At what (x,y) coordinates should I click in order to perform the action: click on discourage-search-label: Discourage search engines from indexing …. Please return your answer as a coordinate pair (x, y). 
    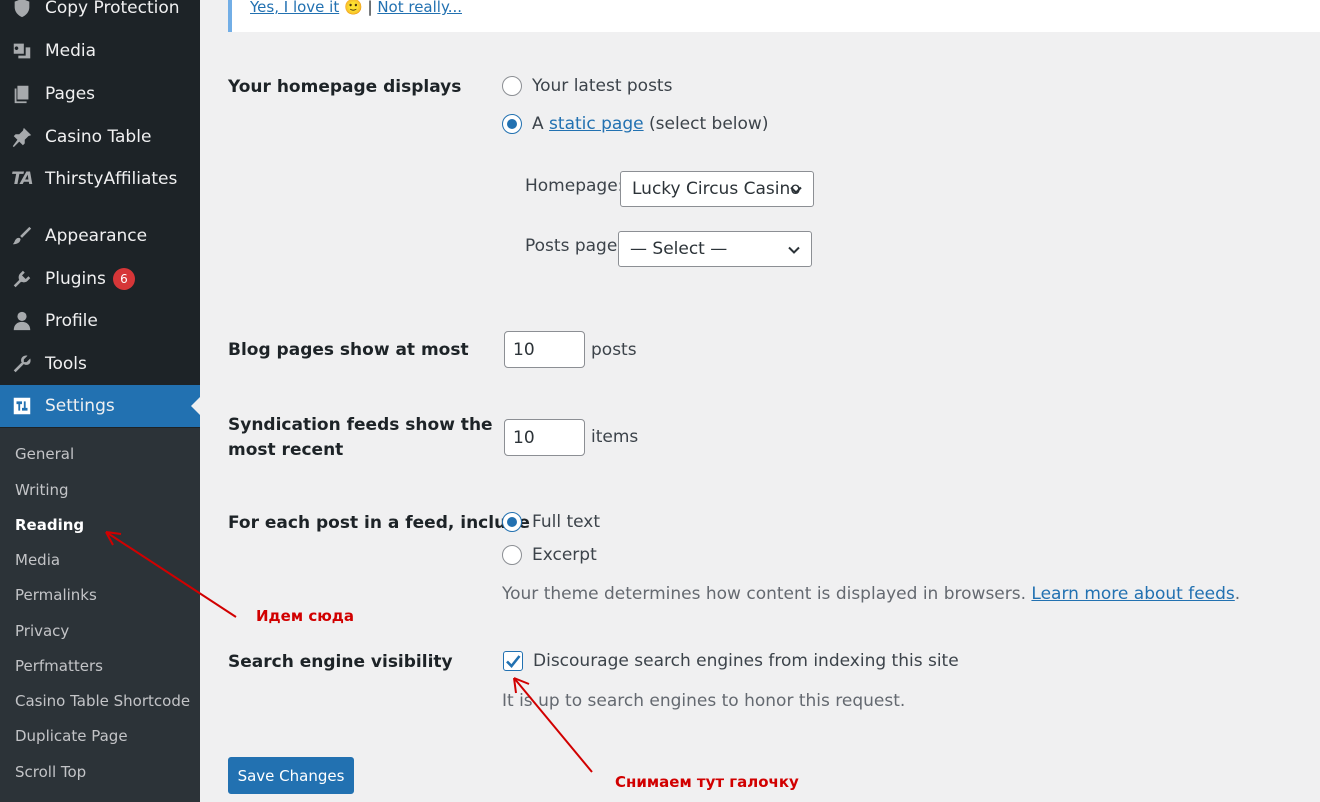
    Looking at the image, I should click on (746, 661).